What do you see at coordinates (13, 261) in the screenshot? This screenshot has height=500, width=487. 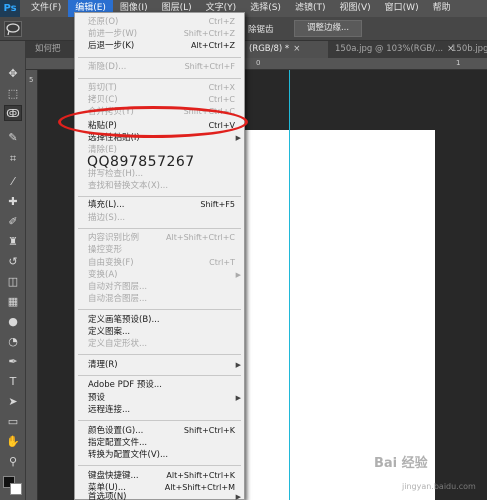 I see `history-brush-tool-icon: ↺` at bounding box center [13, 261].